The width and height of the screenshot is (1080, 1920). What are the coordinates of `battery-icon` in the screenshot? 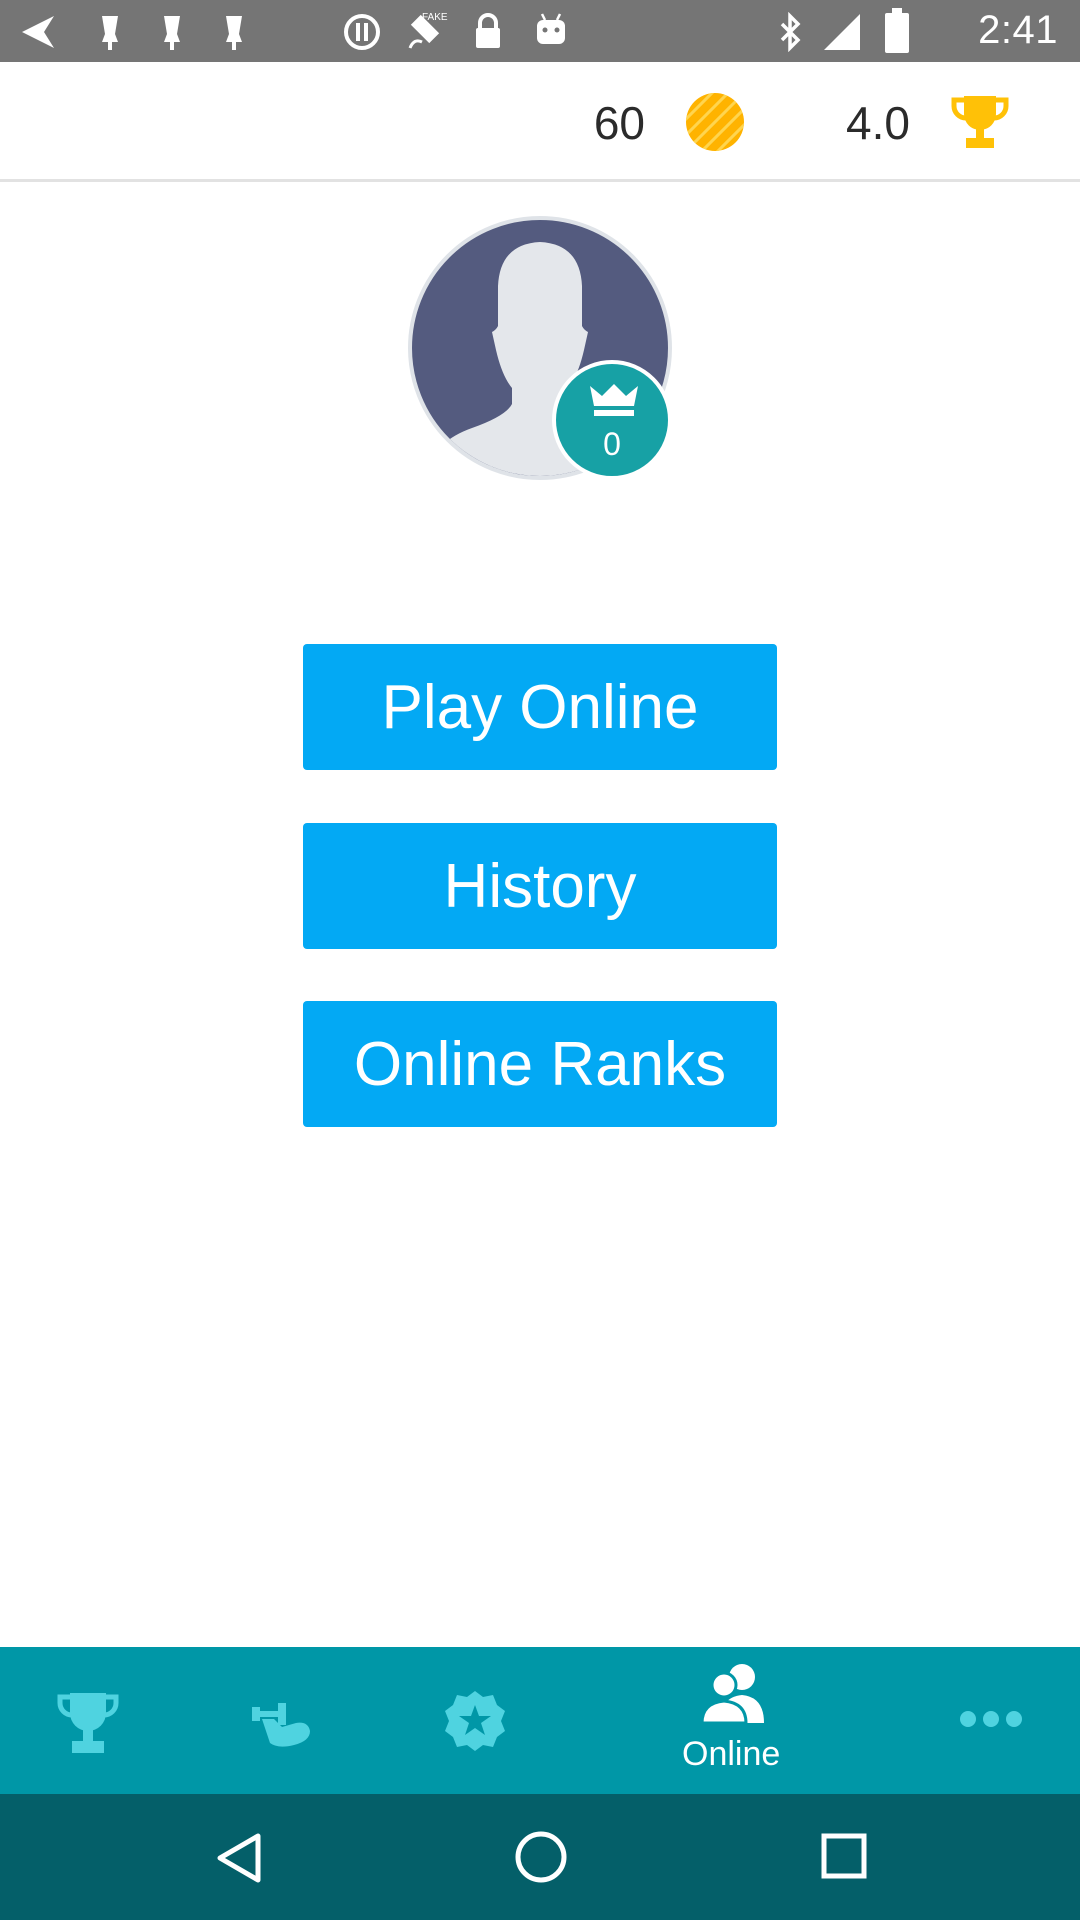 It's located at (897, 30).